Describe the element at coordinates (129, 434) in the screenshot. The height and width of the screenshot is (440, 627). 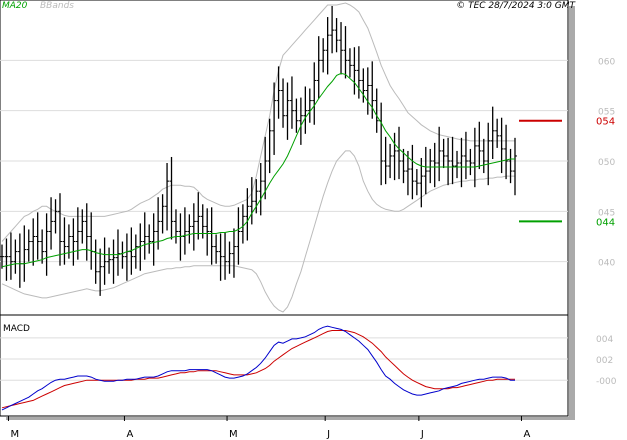
I see `month-tick-label: A` at that location.